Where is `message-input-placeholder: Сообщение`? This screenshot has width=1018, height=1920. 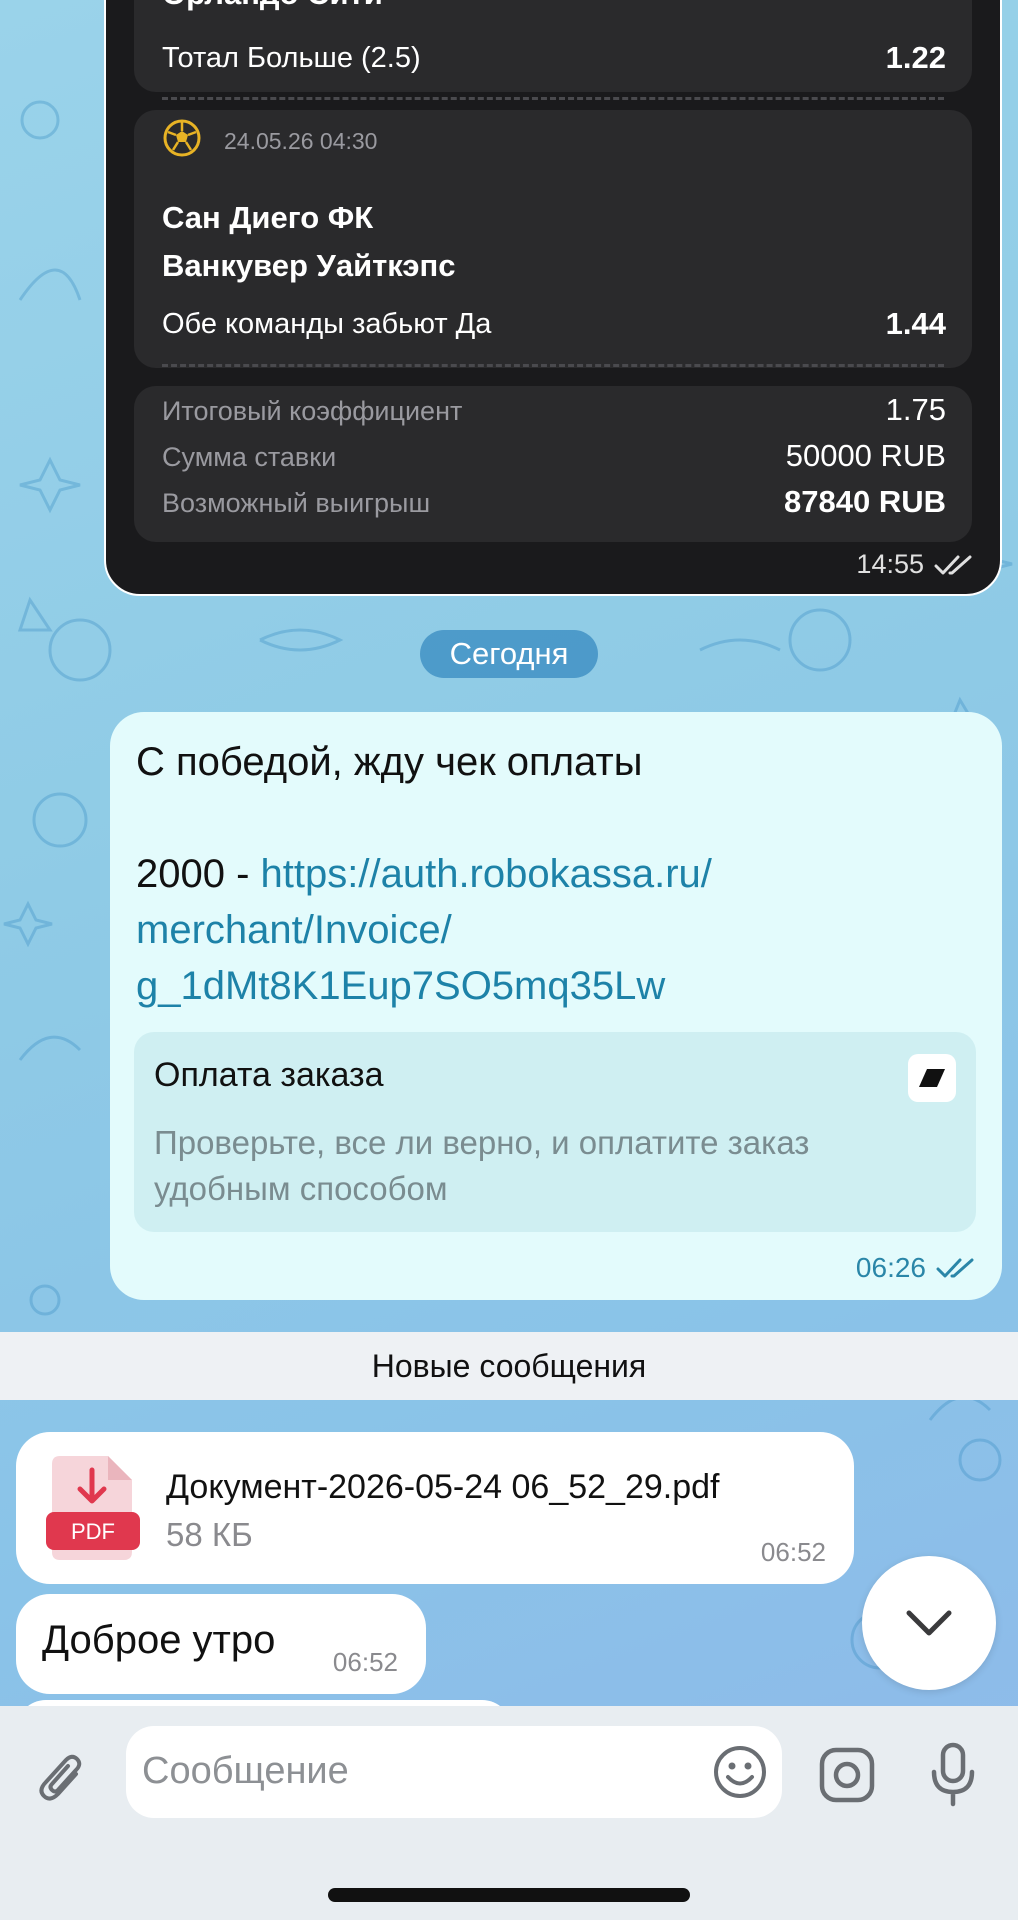
message-input-placeholder: Сообщение is located at coordinates (245, 1771).